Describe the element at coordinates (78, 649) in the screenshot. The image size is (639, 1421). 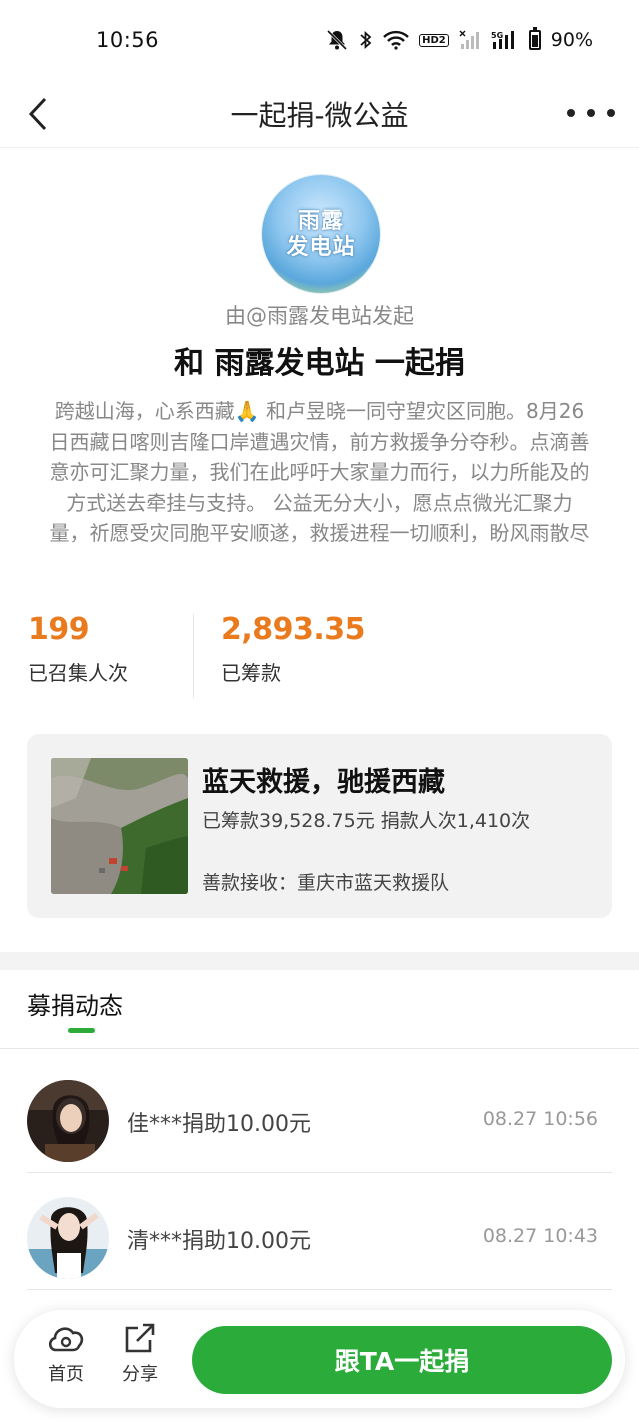
I see `people-count-stat: 199 已召集人次` at that location.